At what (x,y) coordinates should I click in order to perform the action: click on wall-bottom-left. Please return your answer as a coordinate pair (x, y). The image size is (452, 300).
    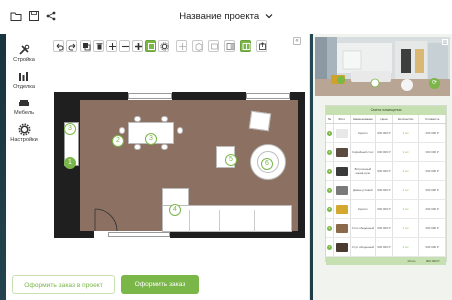
    Looking at the image, I should click on (74, 234).